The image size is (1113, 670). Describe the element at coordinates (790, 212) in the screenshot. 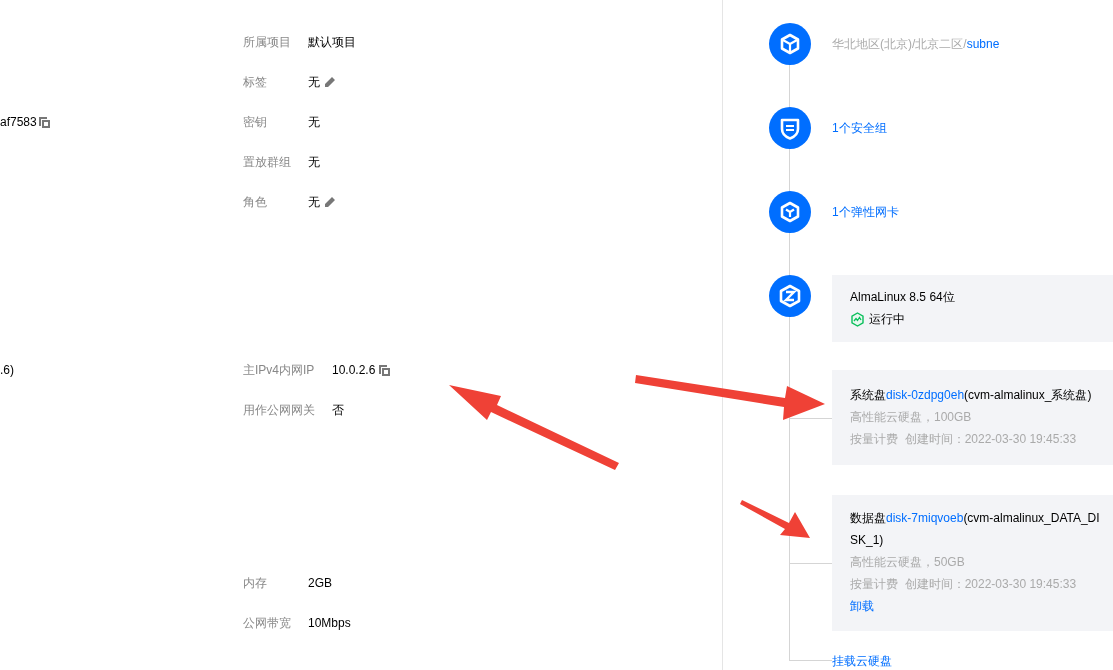

I see `box-icon` at that location.